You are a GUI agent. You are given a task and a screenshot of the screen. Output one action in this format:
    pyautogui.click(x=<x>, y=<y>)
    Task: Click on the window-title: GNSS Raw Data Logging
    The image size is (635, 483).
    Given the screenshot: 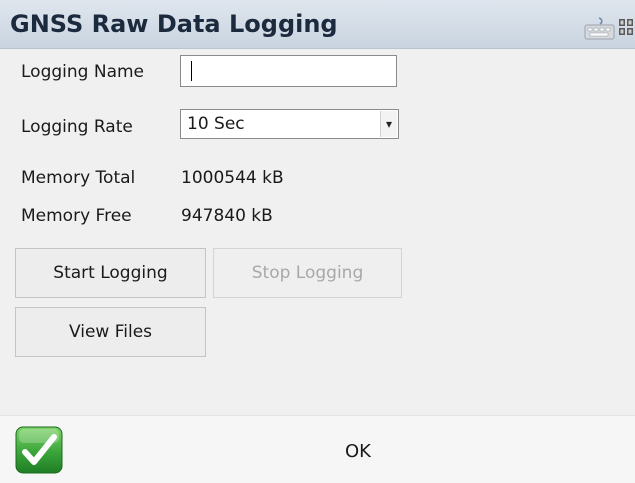 What is the action you would take?
    pyautogui.click(x=174, y=24)
    